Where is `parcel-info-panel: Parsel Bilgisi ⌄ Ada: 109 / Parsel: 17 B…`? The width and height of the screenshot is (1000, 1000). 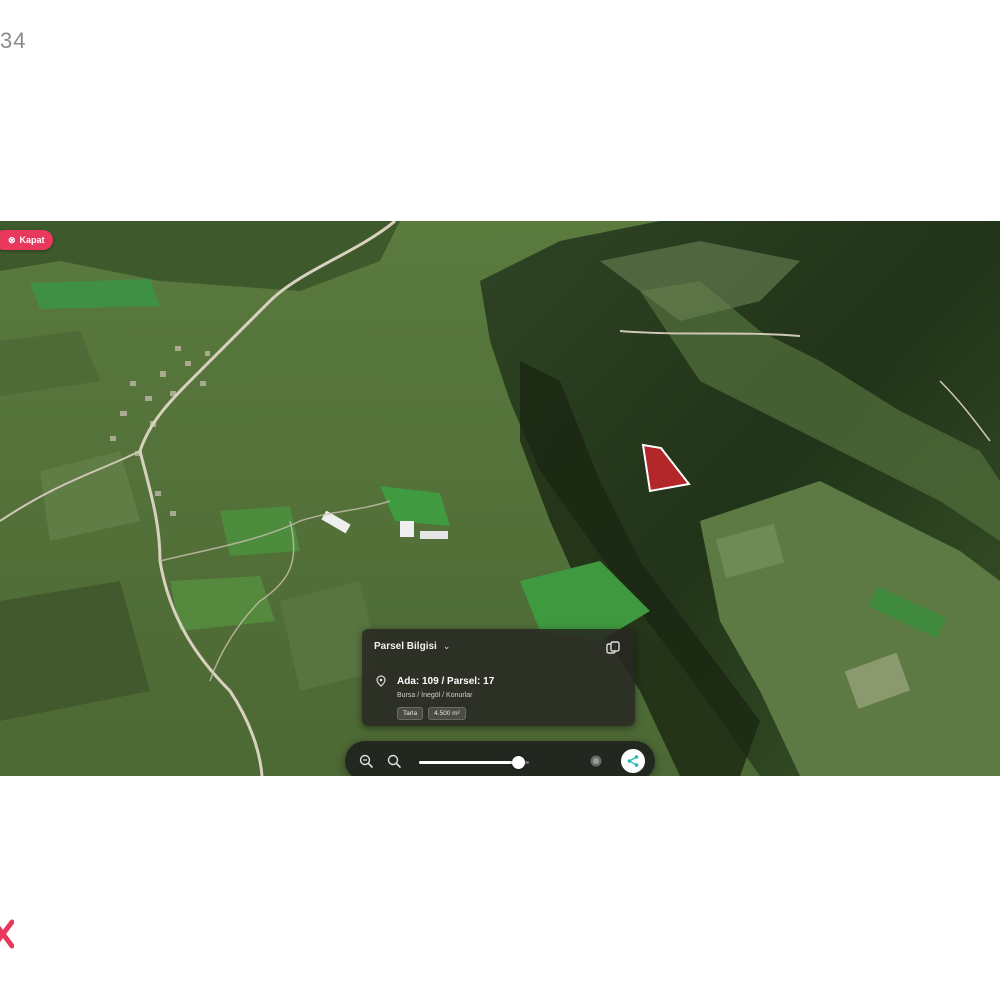
parcel-info-panel: Parsel Bilgisi ⌄ Ada: 109 / Parsel: 17 B… is located at coordinates (498, 677).